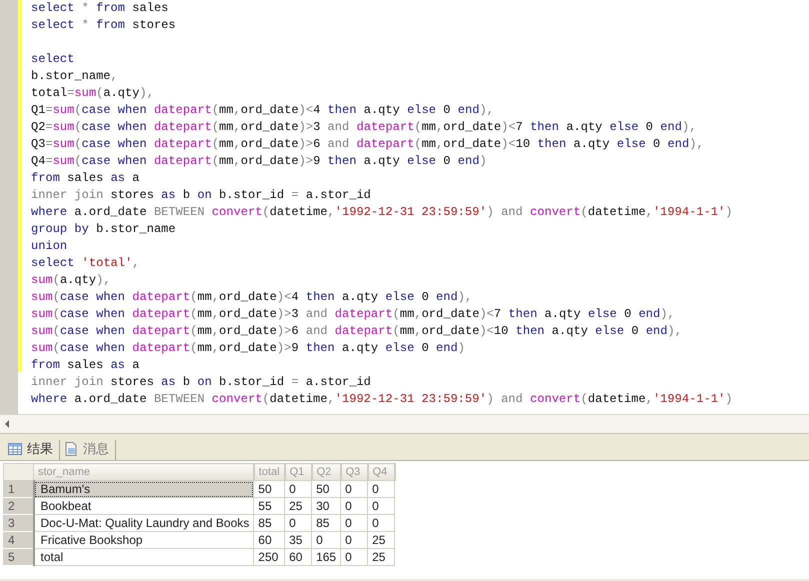 The height and width of the screenshot is (581, 809). Describe the element at coordinates (354, 472) in the screenshot. I see `column-header: Q3` at that location.